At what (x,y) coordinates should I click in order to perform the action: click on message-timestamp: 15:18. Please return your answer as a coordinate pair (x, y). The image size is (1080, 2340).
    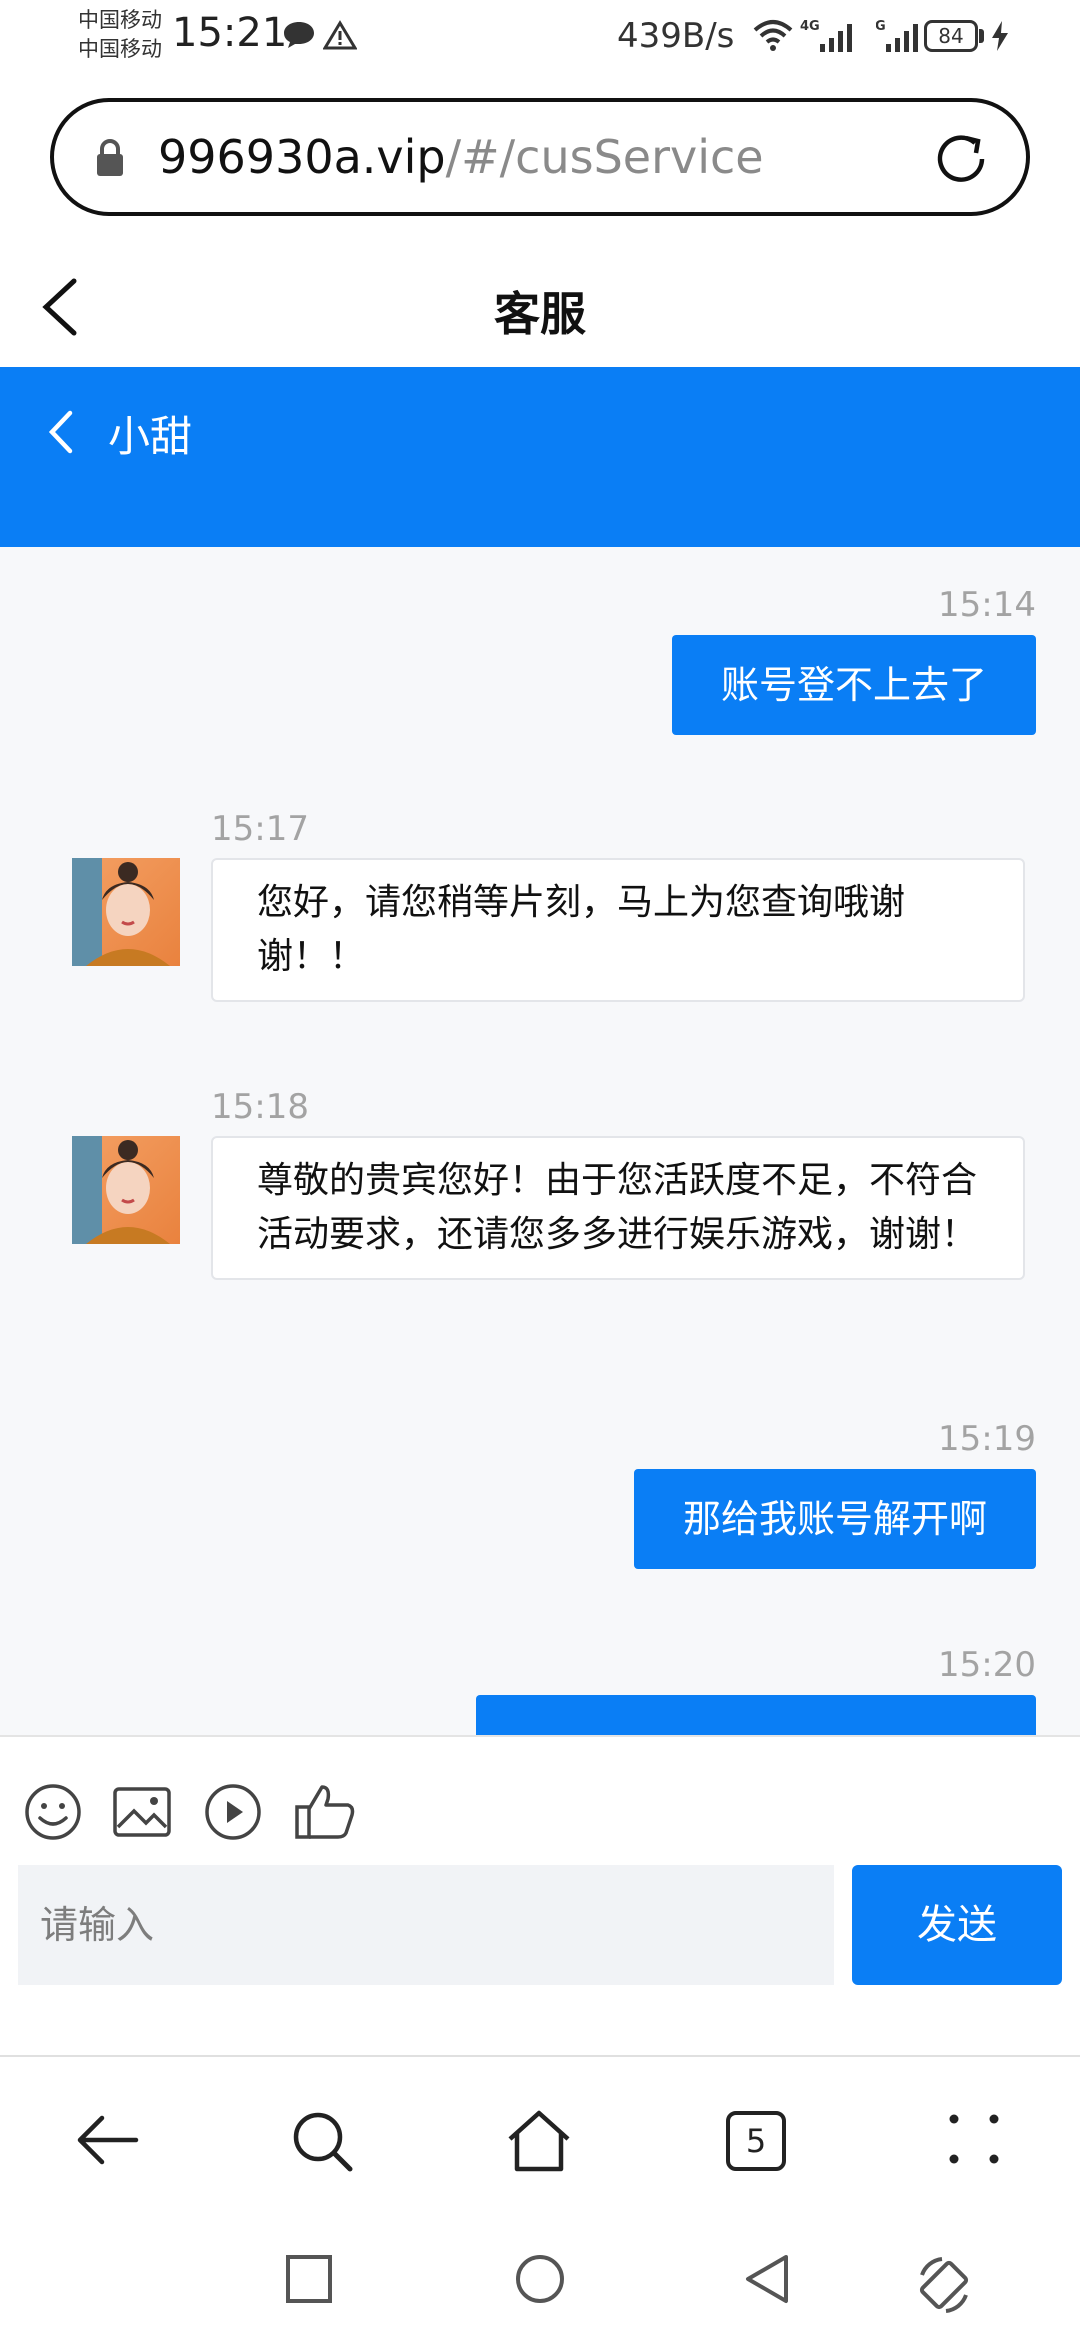
    Looking at the image, I should click on (260, 1107).